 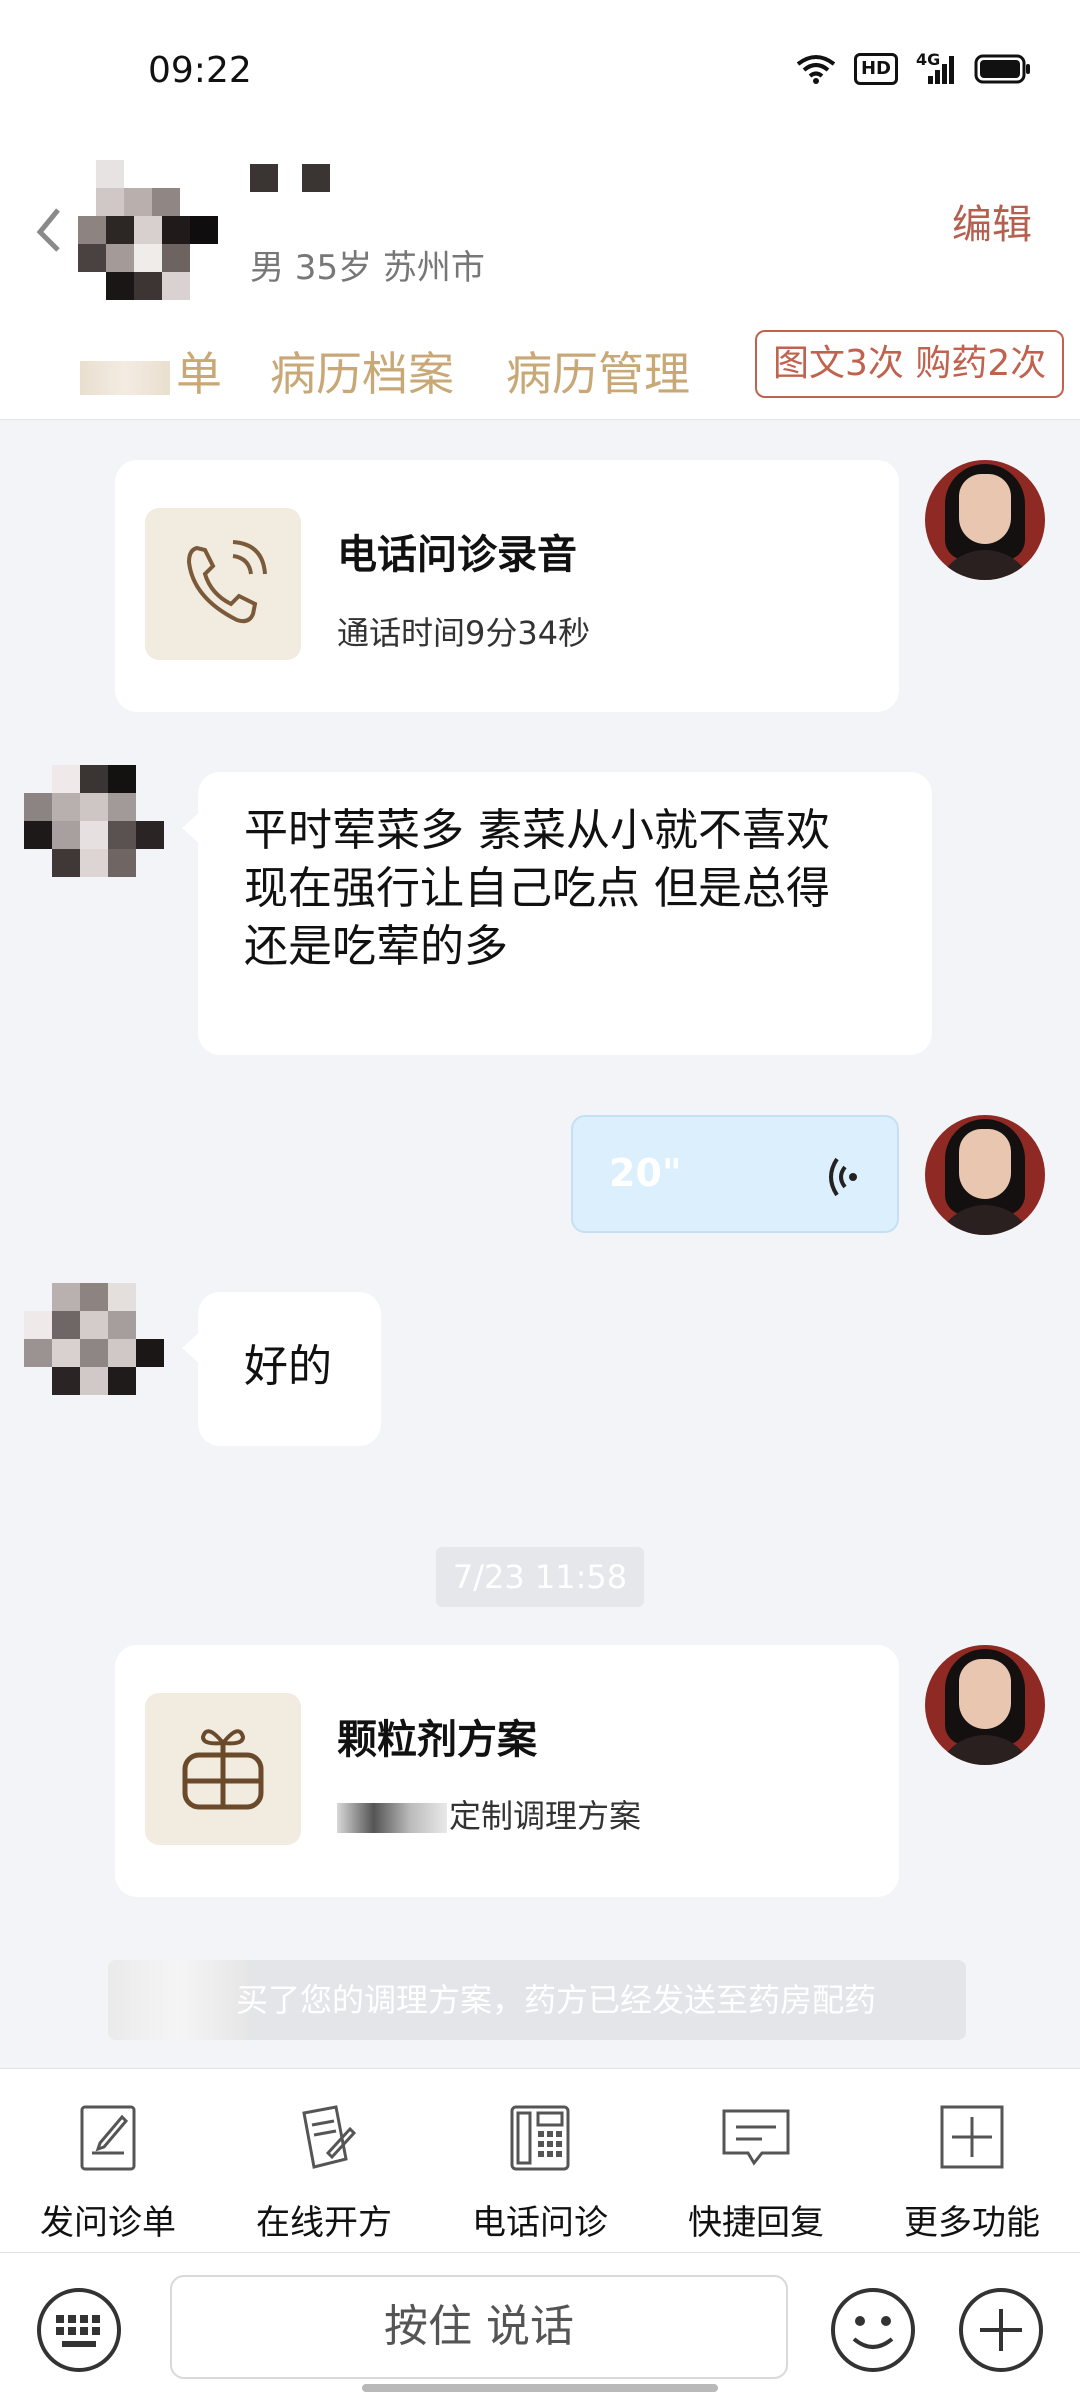 I want to click on keyboard-icon, so click(x=79, y=2330).